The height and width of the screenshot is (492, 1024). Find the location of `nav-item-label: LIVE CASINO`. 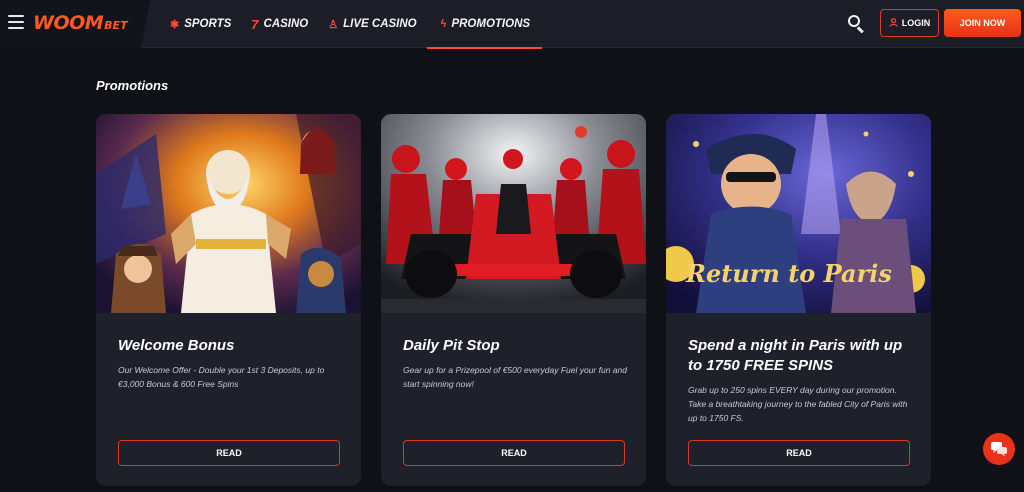

nav-item-label: LIVE CASINO is located at coordinates (380, 24).